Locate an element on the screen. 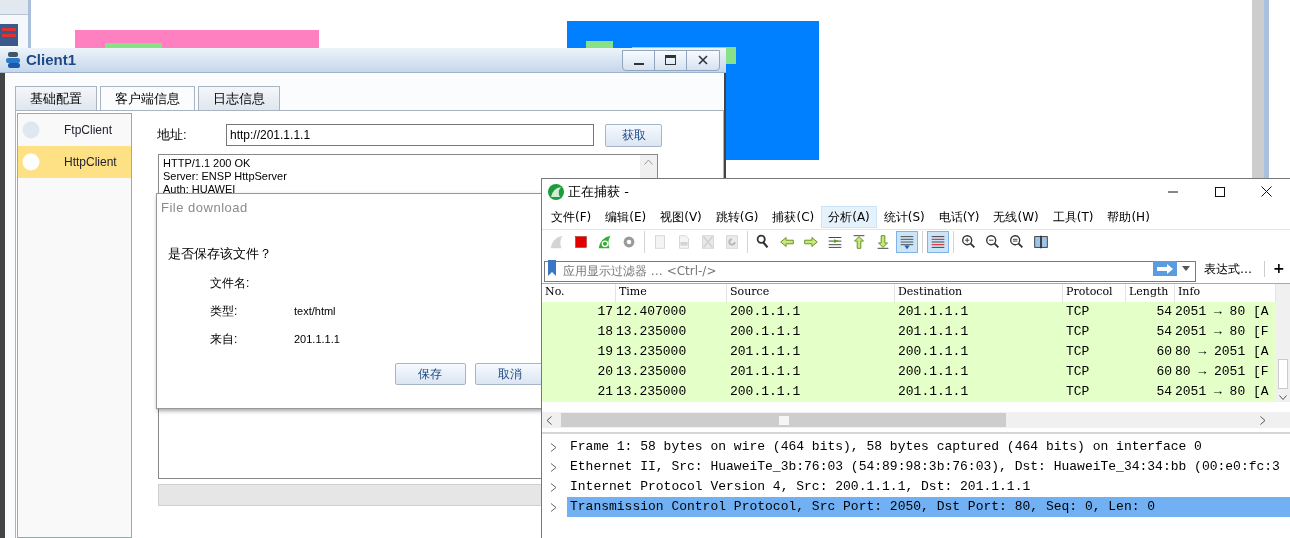  detail-row: Ethernet II, Src: HuaweiTe_3b:76:03 (54:89:98:3b:76:03), Dst: HuaweiTe_34:34:bb (00:e0:fc:3 is located at coordinates (928, 467).